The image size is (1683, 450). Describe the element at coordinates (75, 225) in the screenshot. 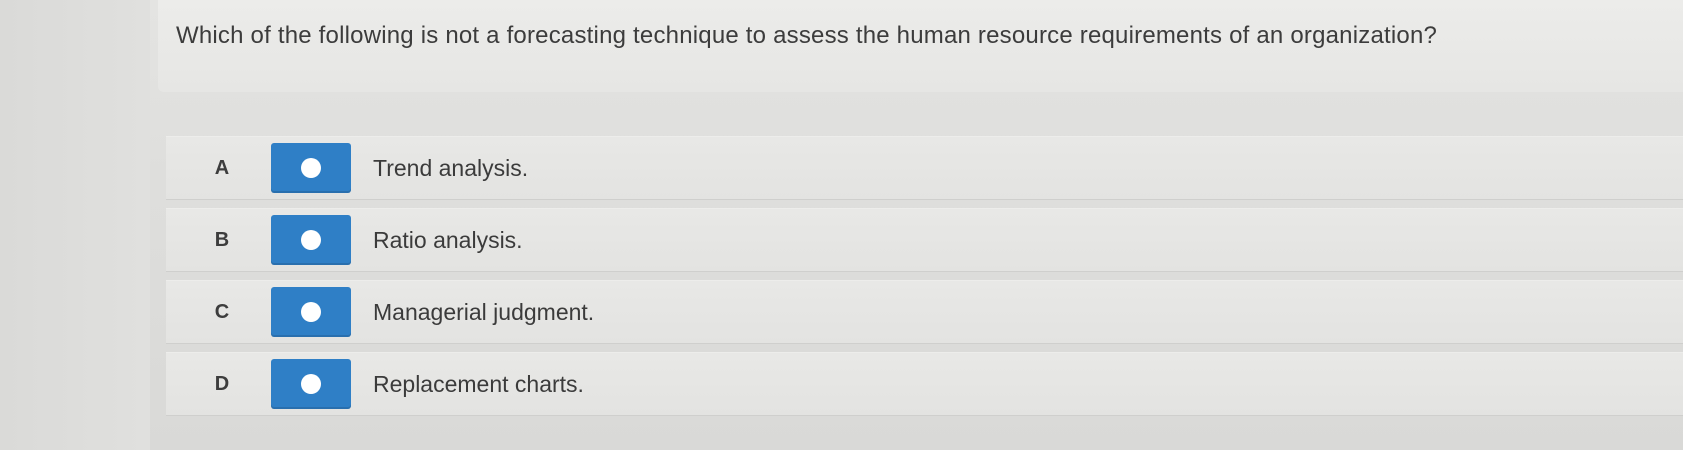

I see `page-margin` at that location.